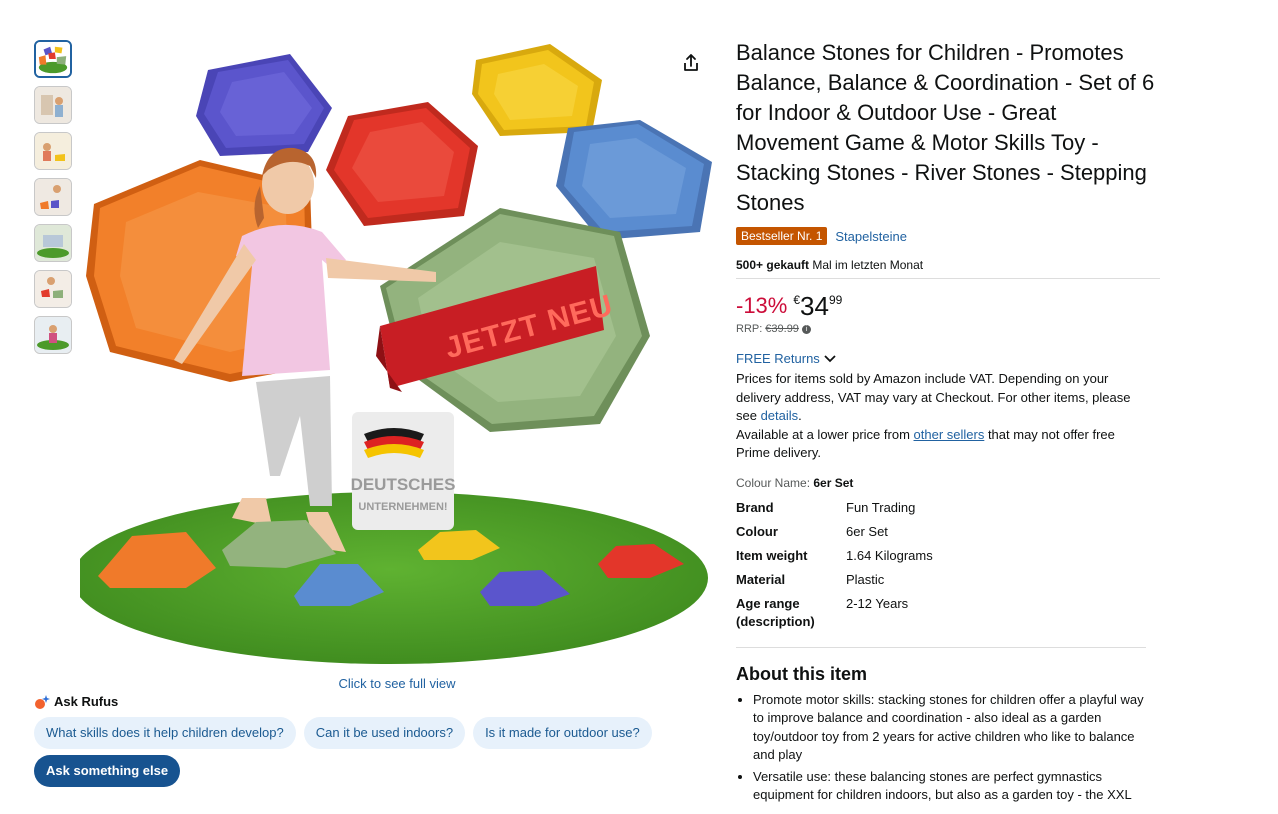 Image resolution: width=1278 pixels, height=814 pixels. Describe the element at coordinates (834, 535) in the screenshot. I see `spec-row-colour: Colour 6er Set` at that location.